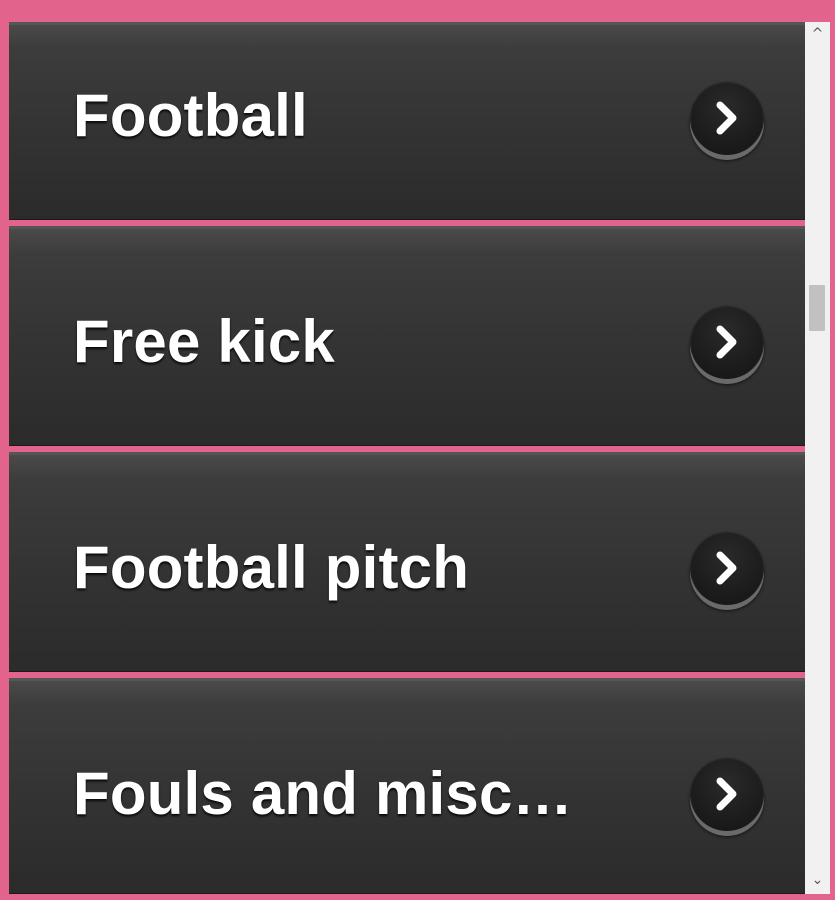 This screenshot has height=900, width=835. Describe the element at coordinates (817, 308) in the screenshot. I see `scroll-thumb` at that location.